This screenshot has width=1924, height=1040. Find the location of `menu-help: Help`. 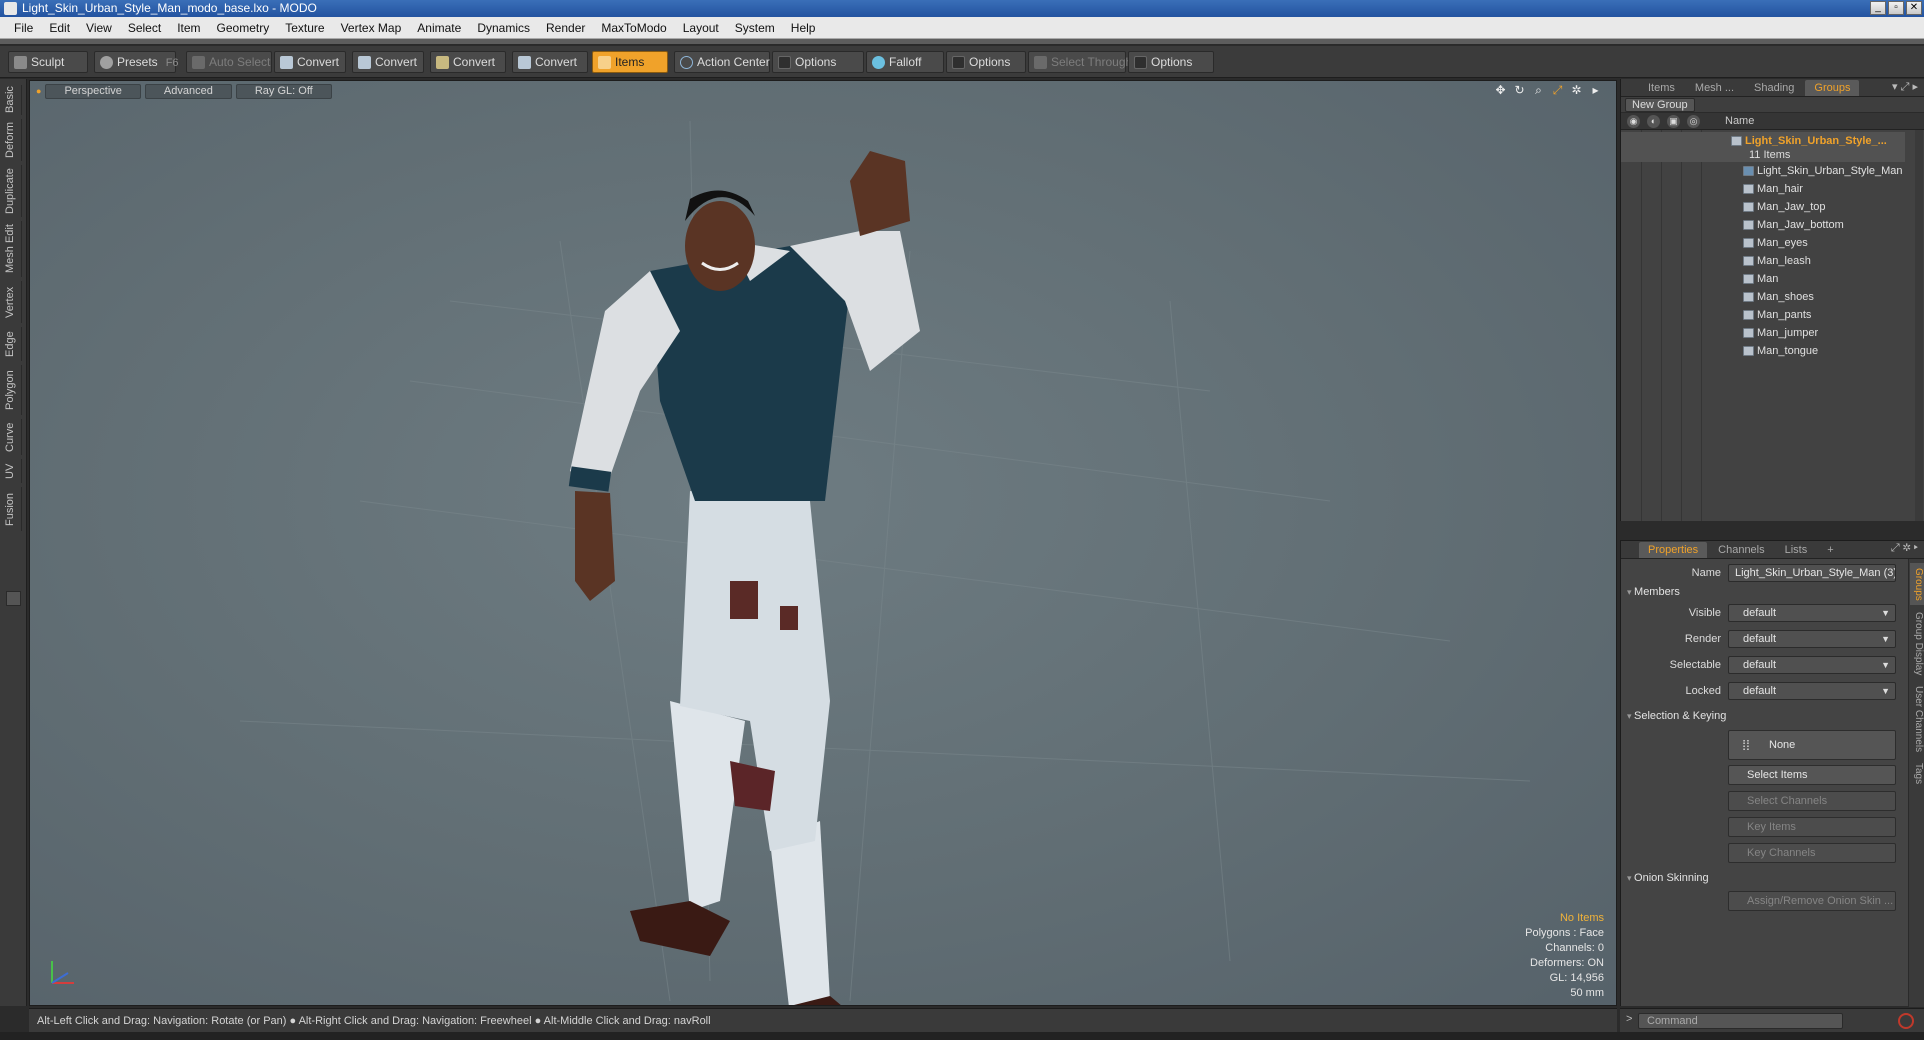

menu-help: Help is located at coordinates (803, 28).